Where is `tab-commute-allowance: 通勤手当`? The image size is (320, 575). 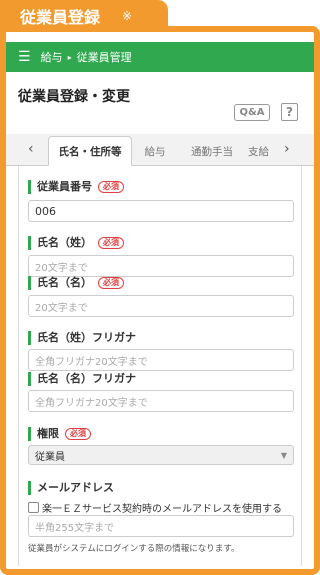
tab-commute-allowance: 通勤手当 is located at coordinates (212, 151).